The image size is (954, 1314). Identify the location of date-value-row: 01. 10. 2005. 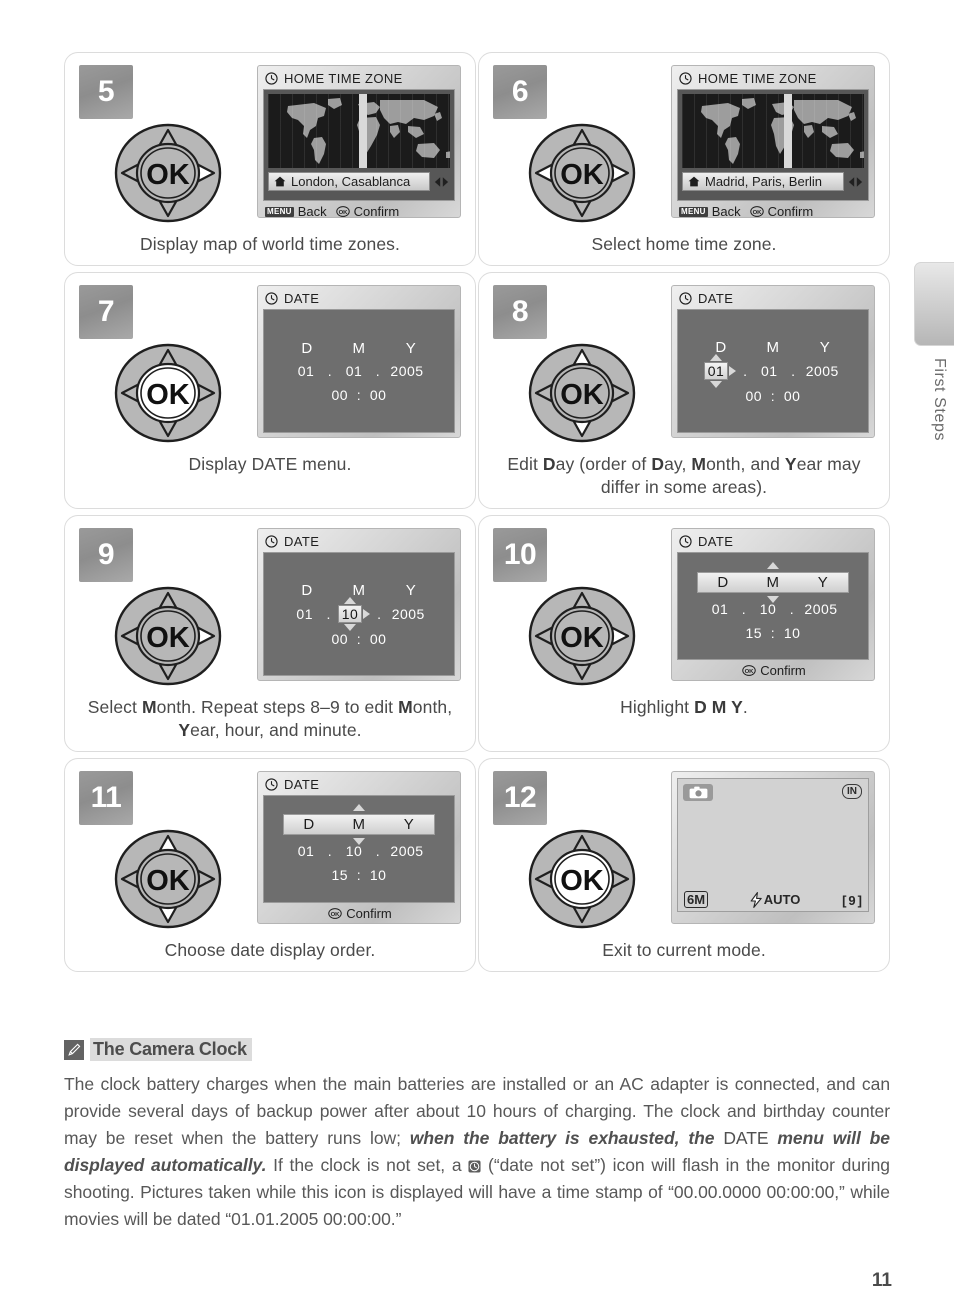
(359, 851).